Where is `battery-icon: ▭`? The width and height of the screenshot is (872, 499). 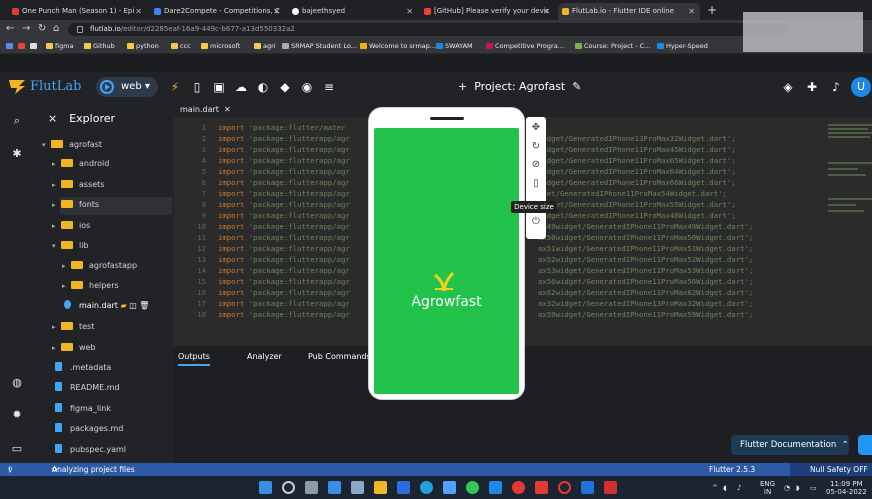 battery-icon: ▭ is located at coordinates (813, 488).